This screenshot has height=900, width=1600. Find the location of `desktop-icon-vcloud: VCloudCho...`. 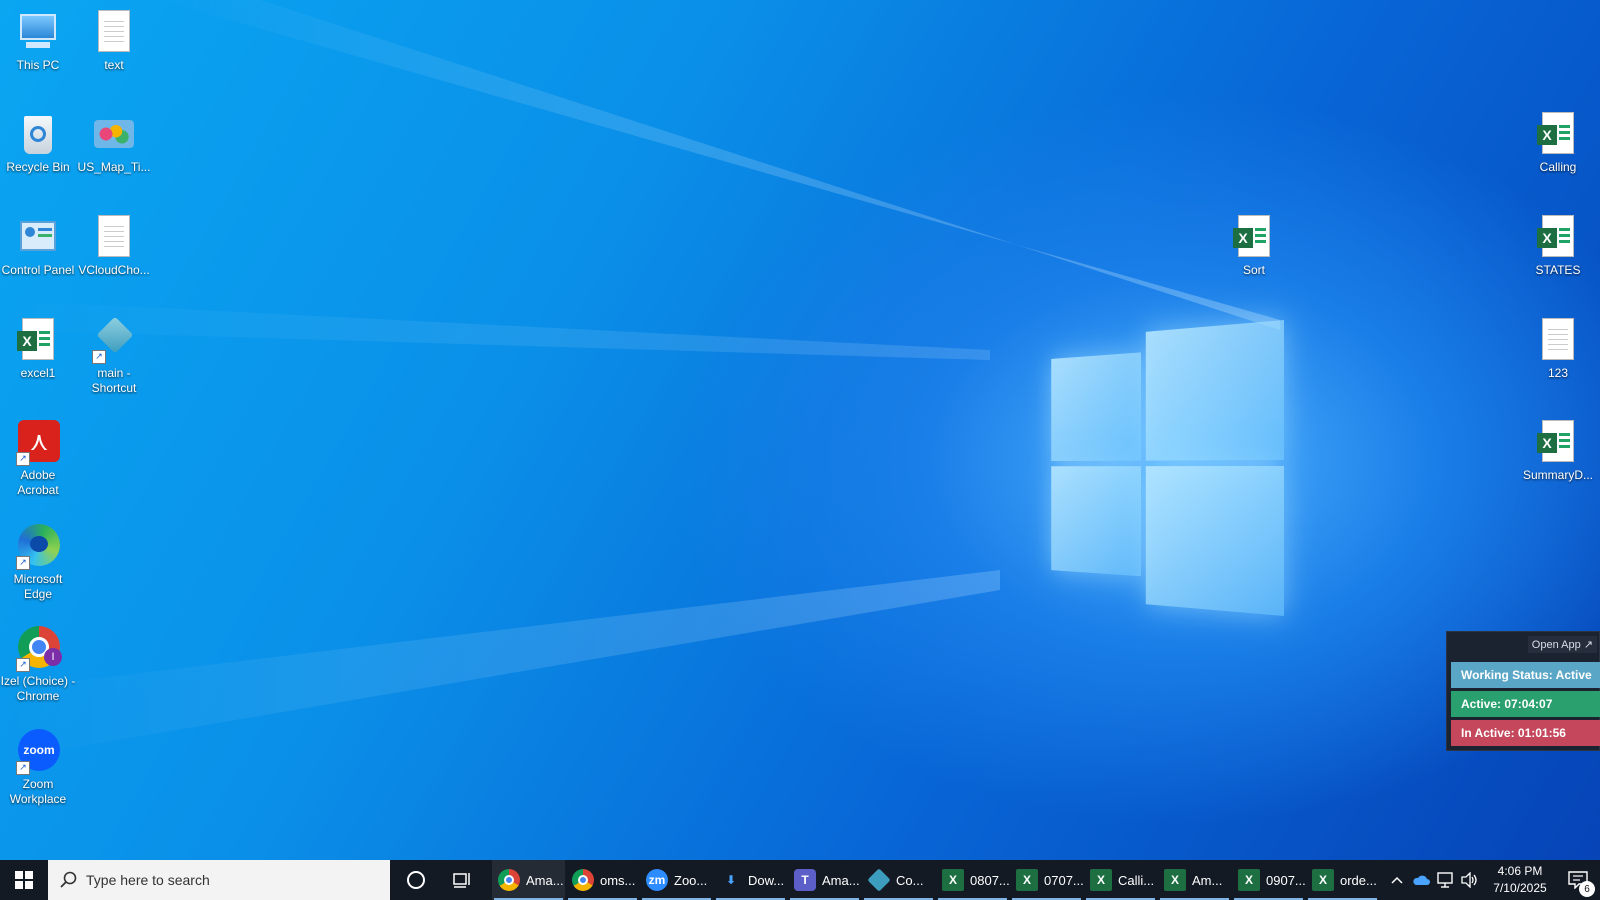

desktop-icon-vcloud: VCloudCho... is located at coordinates (114, 245).